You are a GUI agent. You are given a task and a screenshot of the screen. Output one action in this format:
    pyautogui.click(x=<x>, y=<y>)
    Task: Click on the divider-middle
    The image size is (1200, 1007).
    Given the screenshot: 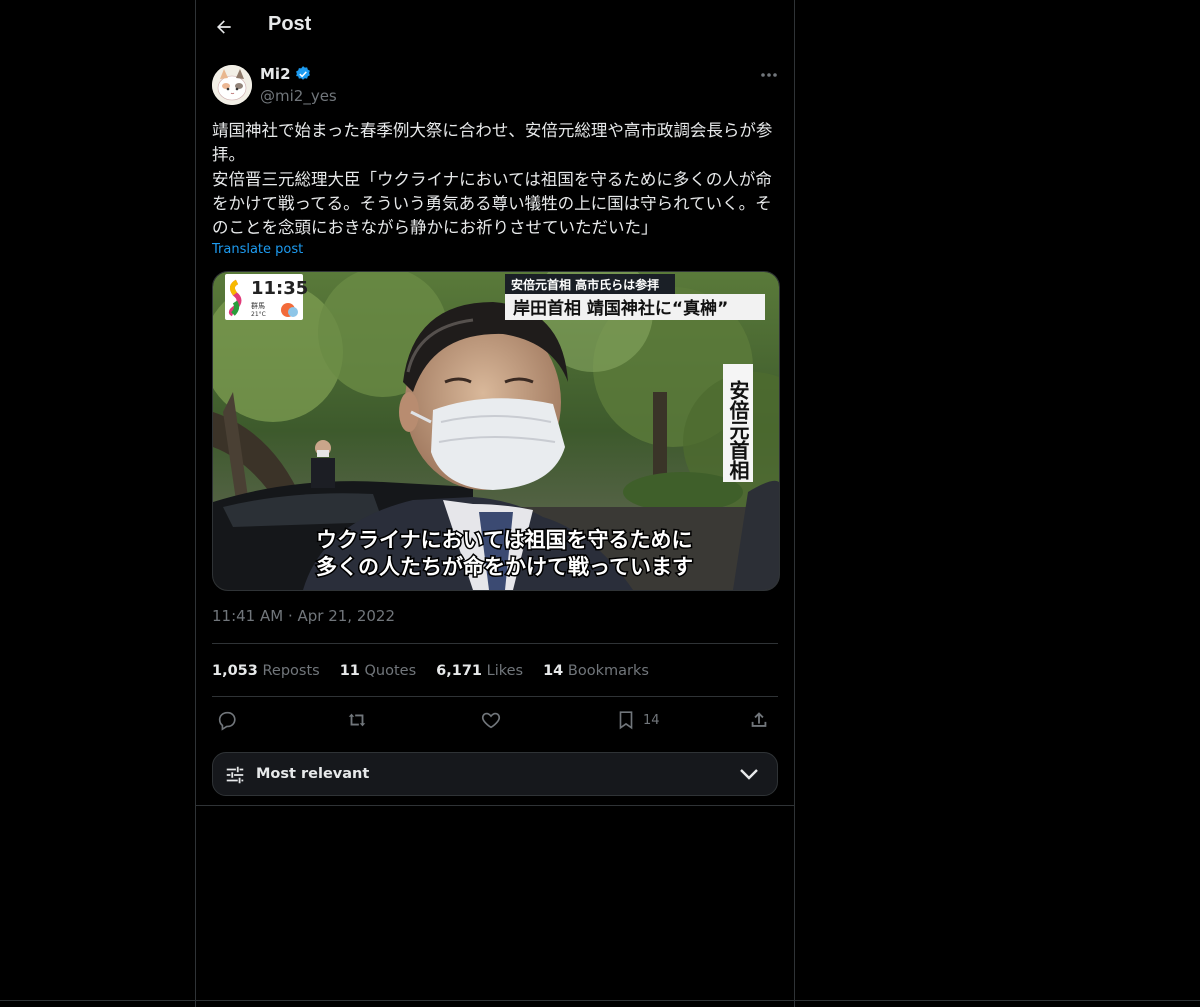 What is the action you would take?
    pyautogui.click(x=495, y=696)
    